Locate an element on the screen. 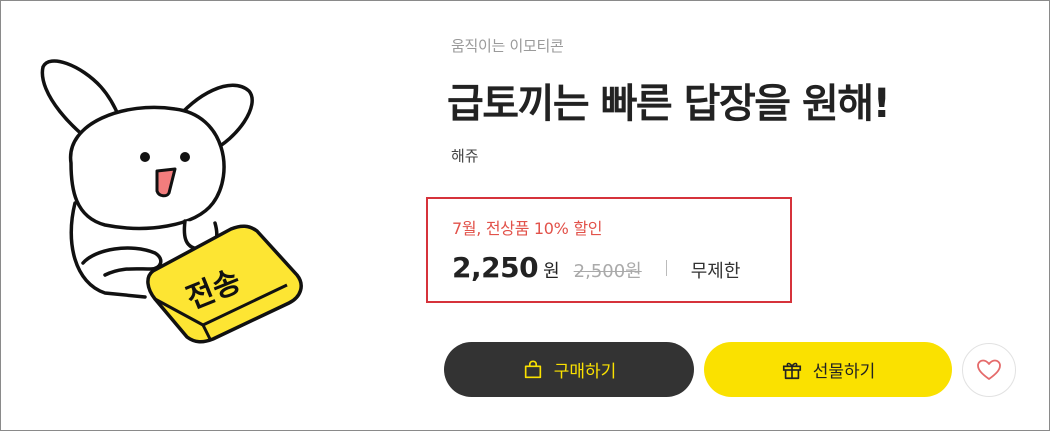 Image resolution: width=1050 pixels, height=431 pixels. shopping-bag-icon is located at coordinates (532, 368).